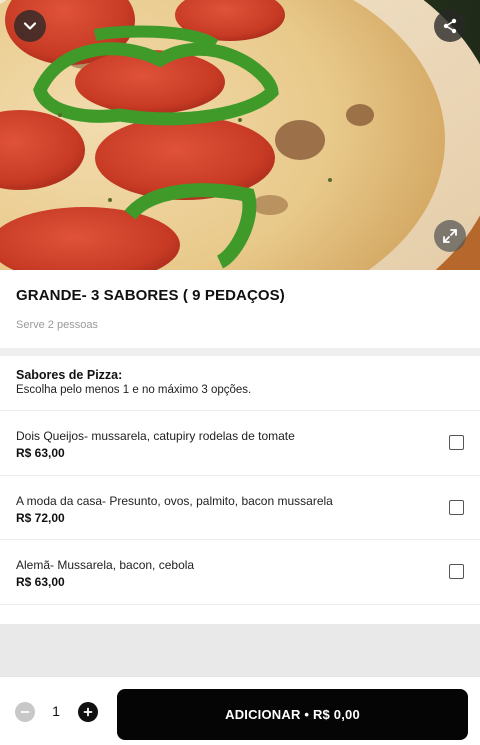  Describe the element at coordinates (240, 572) in the screenshot. I see `flavor-option: Alemã- Mussarela, bacon, cebola R$ 63,00` at that location.